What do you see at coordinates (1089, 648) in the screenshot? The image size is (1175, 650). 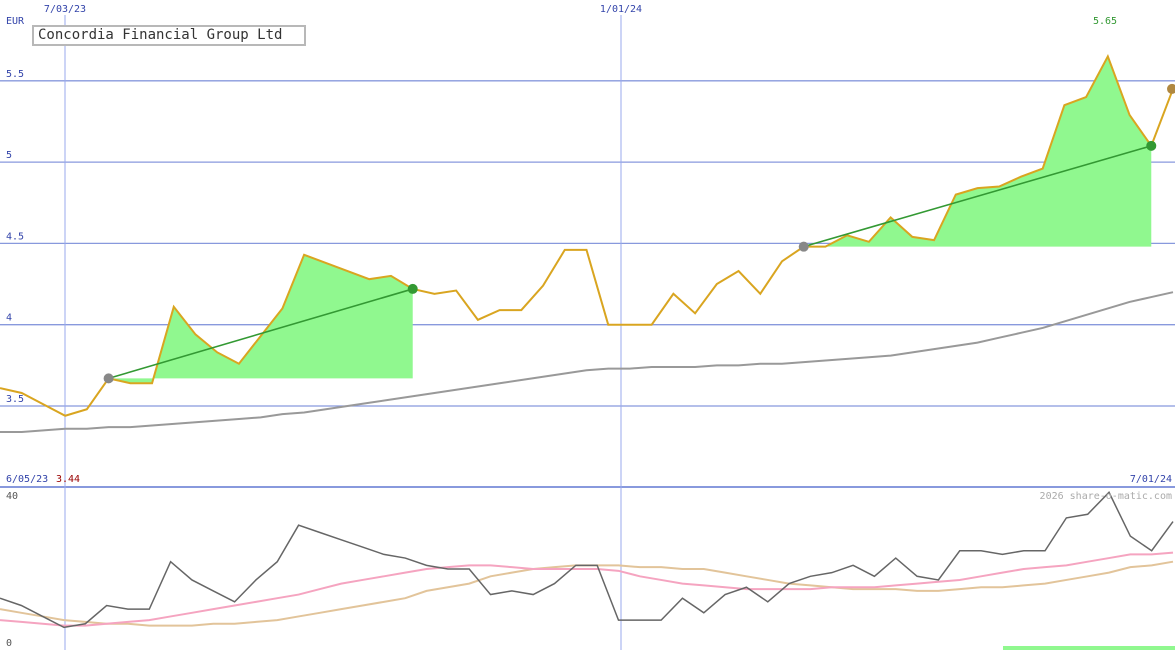 I see `volume-bar` at bounding box center [1089, 648].